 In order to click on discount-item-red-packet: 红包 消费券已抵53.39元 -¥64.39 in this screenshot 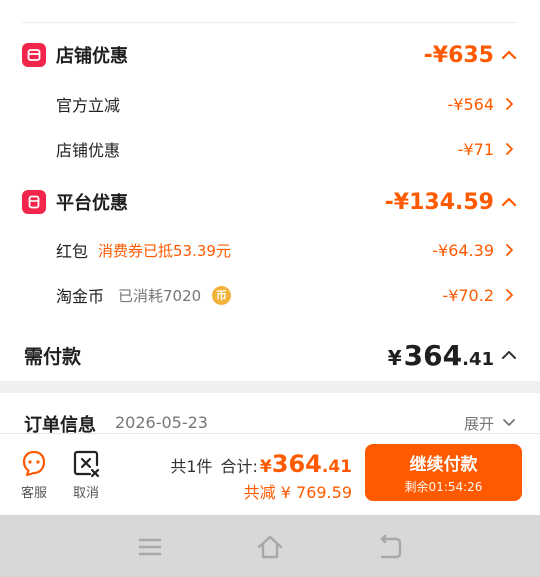, I will do `click(270, 250)`.